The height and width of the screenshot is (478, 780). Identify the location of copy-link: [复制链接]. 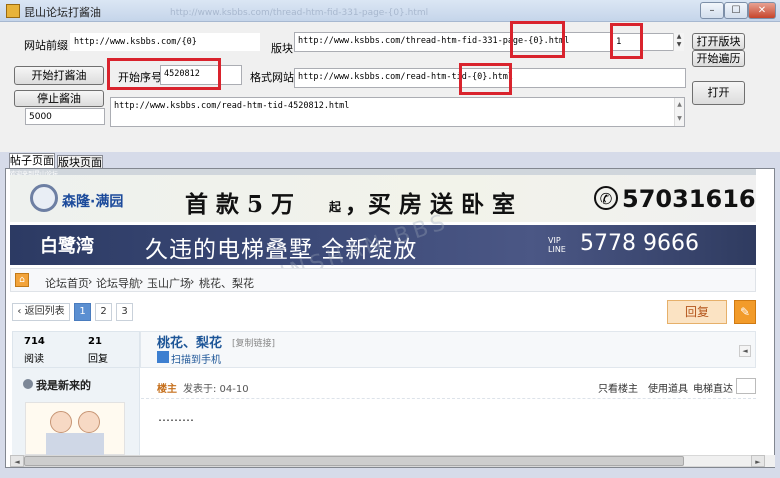
(253, 342).